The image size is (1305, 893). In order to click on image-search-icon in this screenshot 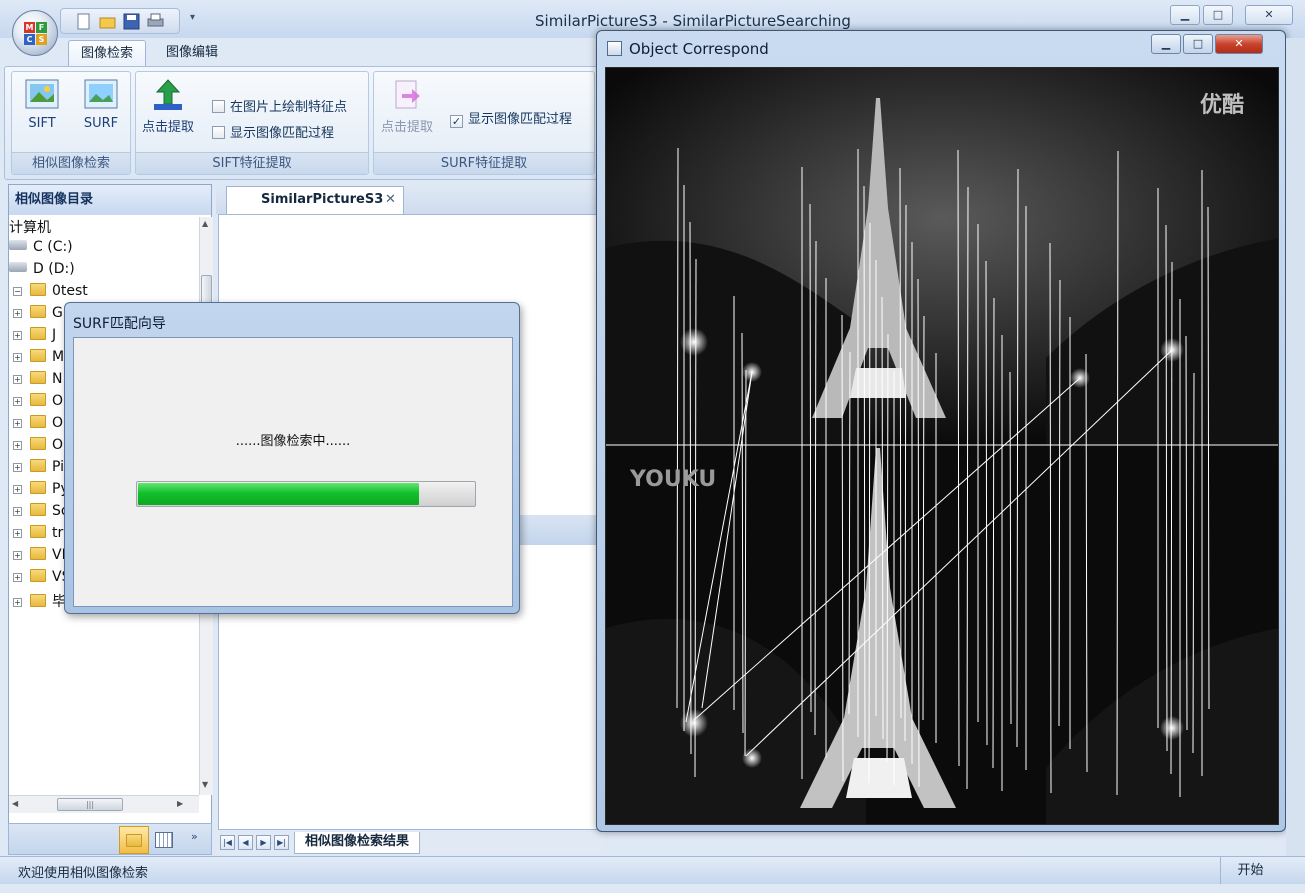, I will do `click(42, 95)`.